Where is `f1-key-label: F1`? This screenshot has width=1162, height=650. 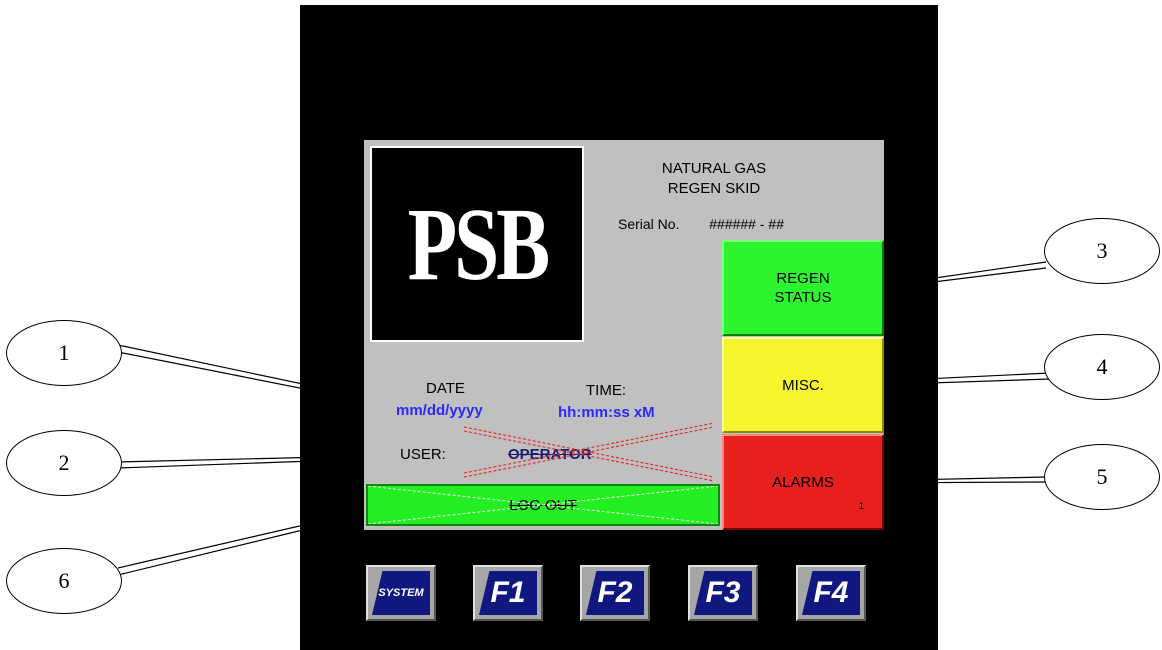
f1-key-label: F1 is located at coordinates (508, 593).